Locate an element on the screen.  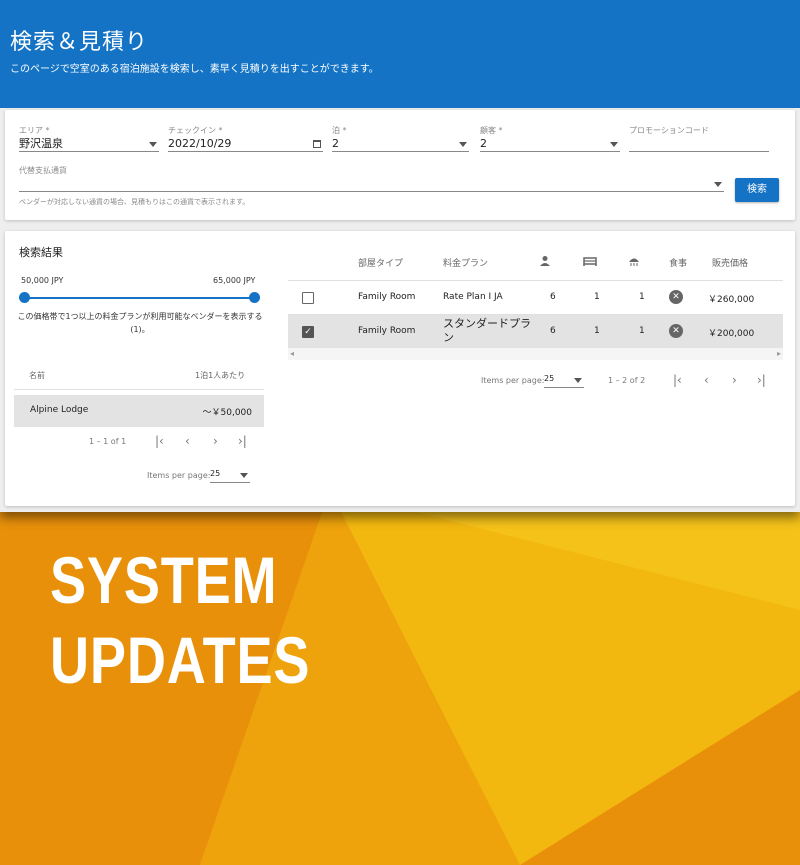
scroll-left-icon: ◂ is located at coordinates (292, 353).